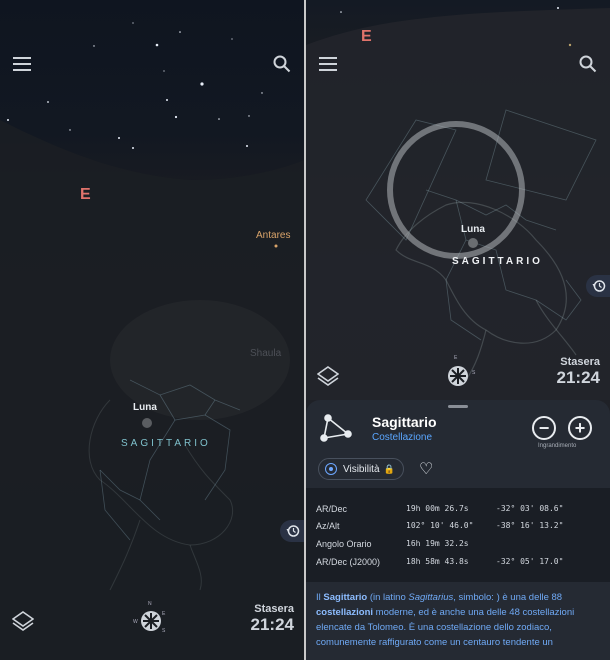  I want to click on search-button-right, so click(588, 64).